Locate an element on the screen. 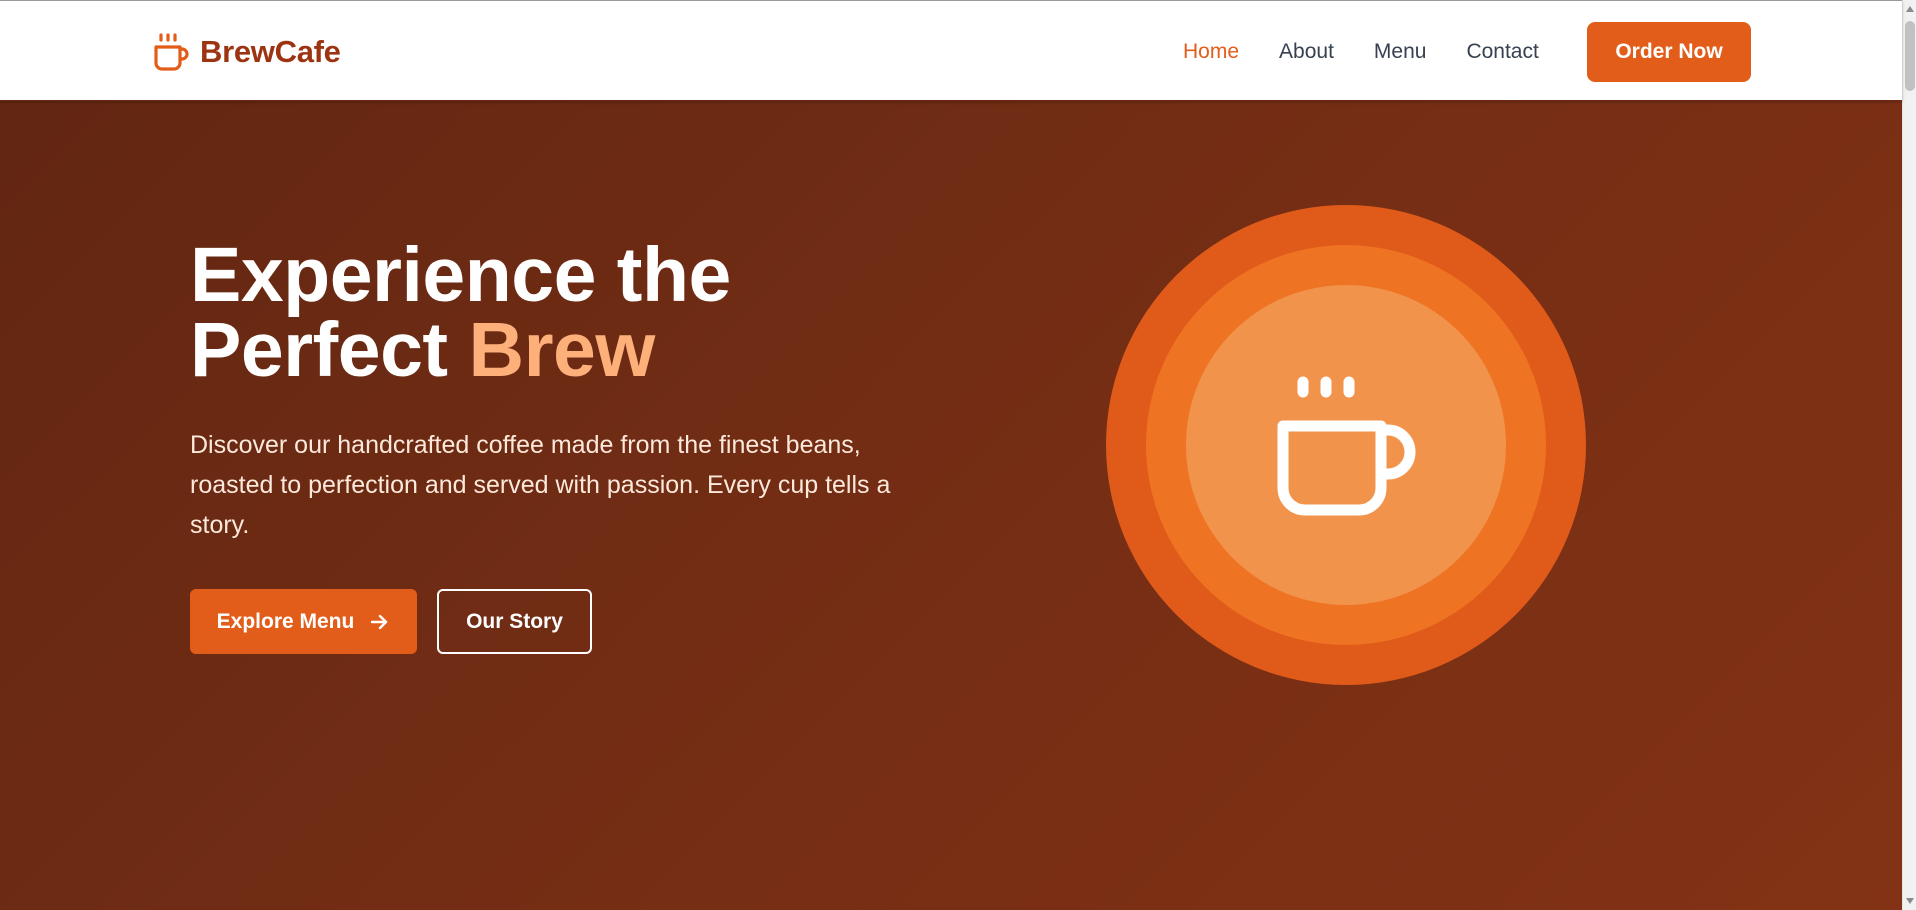 This screenshot has width=1916, height=910. scroll-down-icon is located at coordinates (1910, 901).